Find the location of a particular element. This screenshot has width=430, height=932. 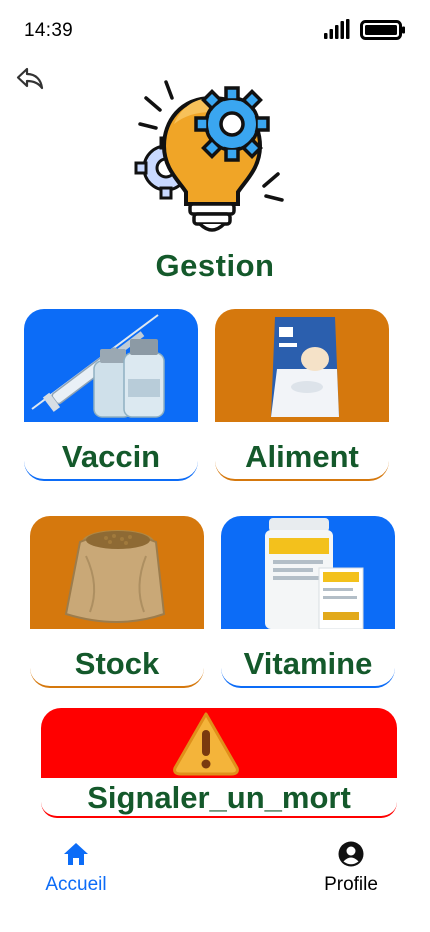

vaccine-image is located at coordinates (111, 365).